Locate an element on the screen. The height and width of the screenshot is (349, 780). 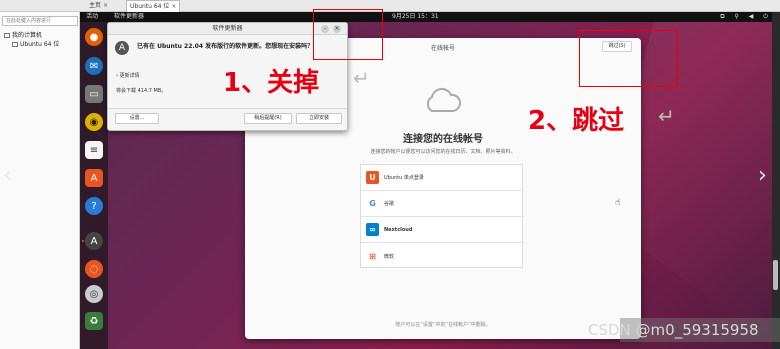
divider is located at coordinates (227, 108).